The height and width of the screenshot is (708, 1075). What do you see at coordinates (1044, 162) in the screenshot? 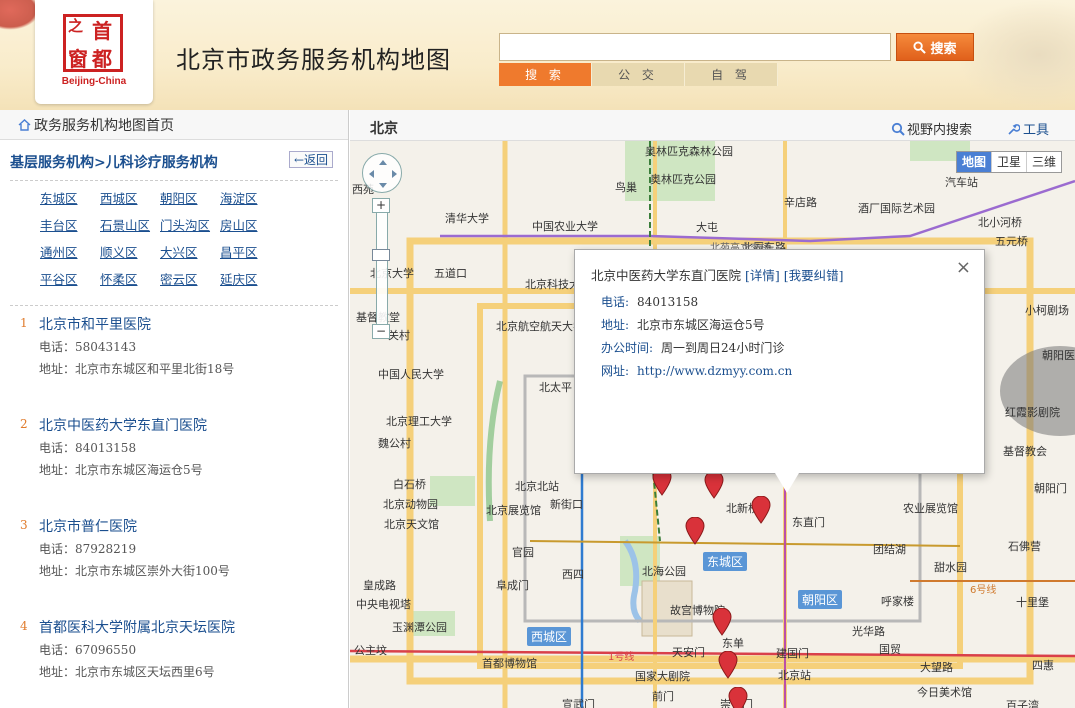
I see `map-type-3d: 三维` at bounding box center [1044, 162].